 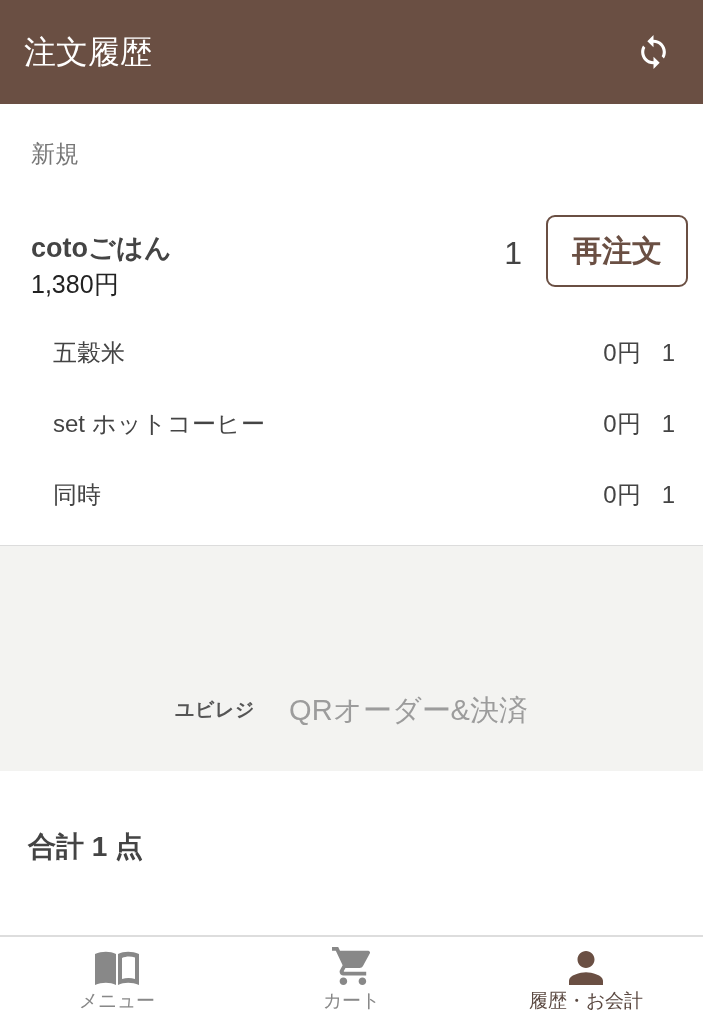 I want to click on tab-item: メニュー, so click(x=117, y=980).